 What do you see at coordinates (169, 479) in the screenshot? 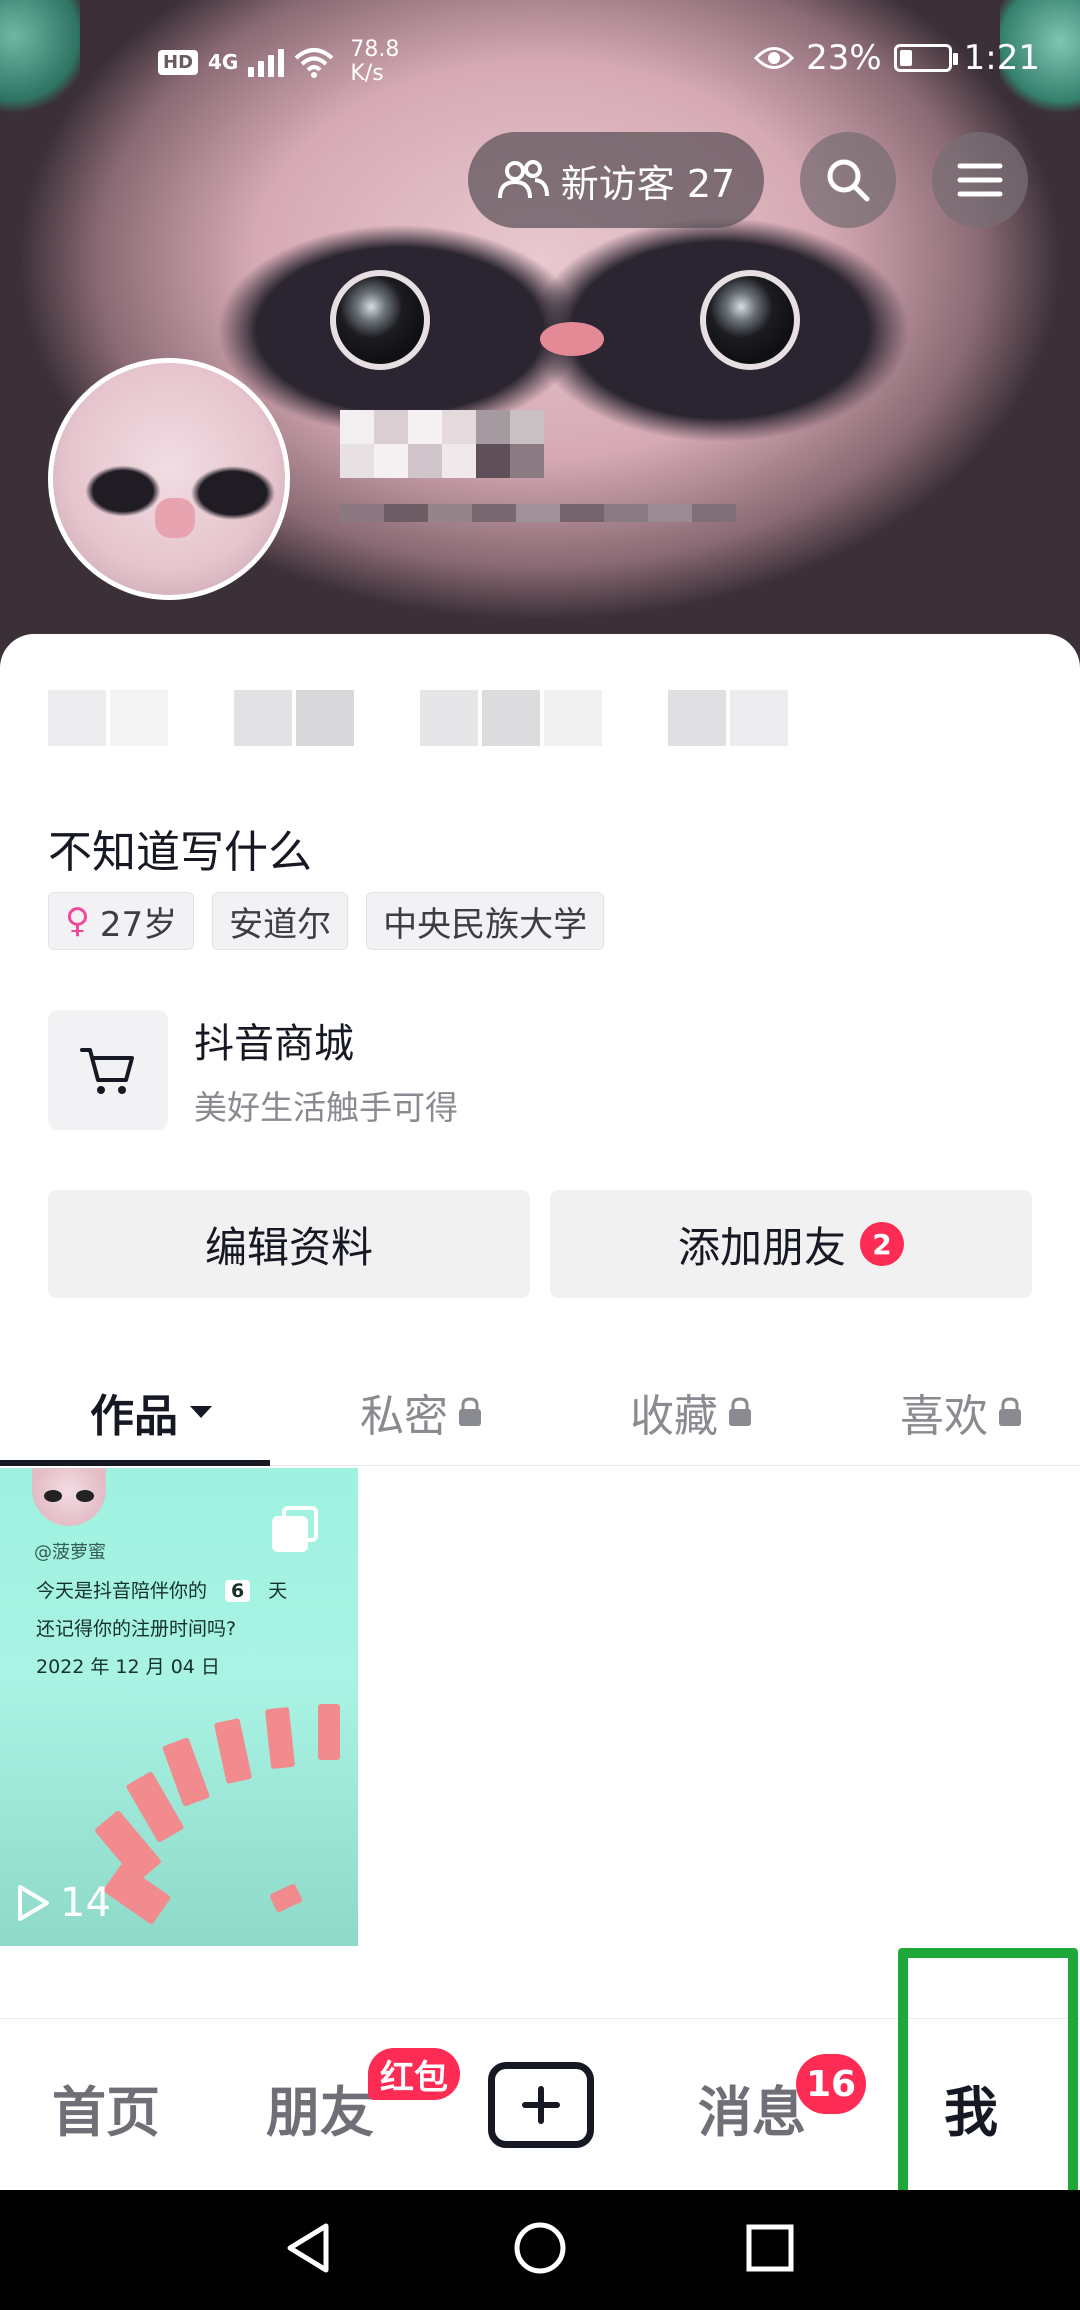
I see `avatar` at bounding box center [169, 479].